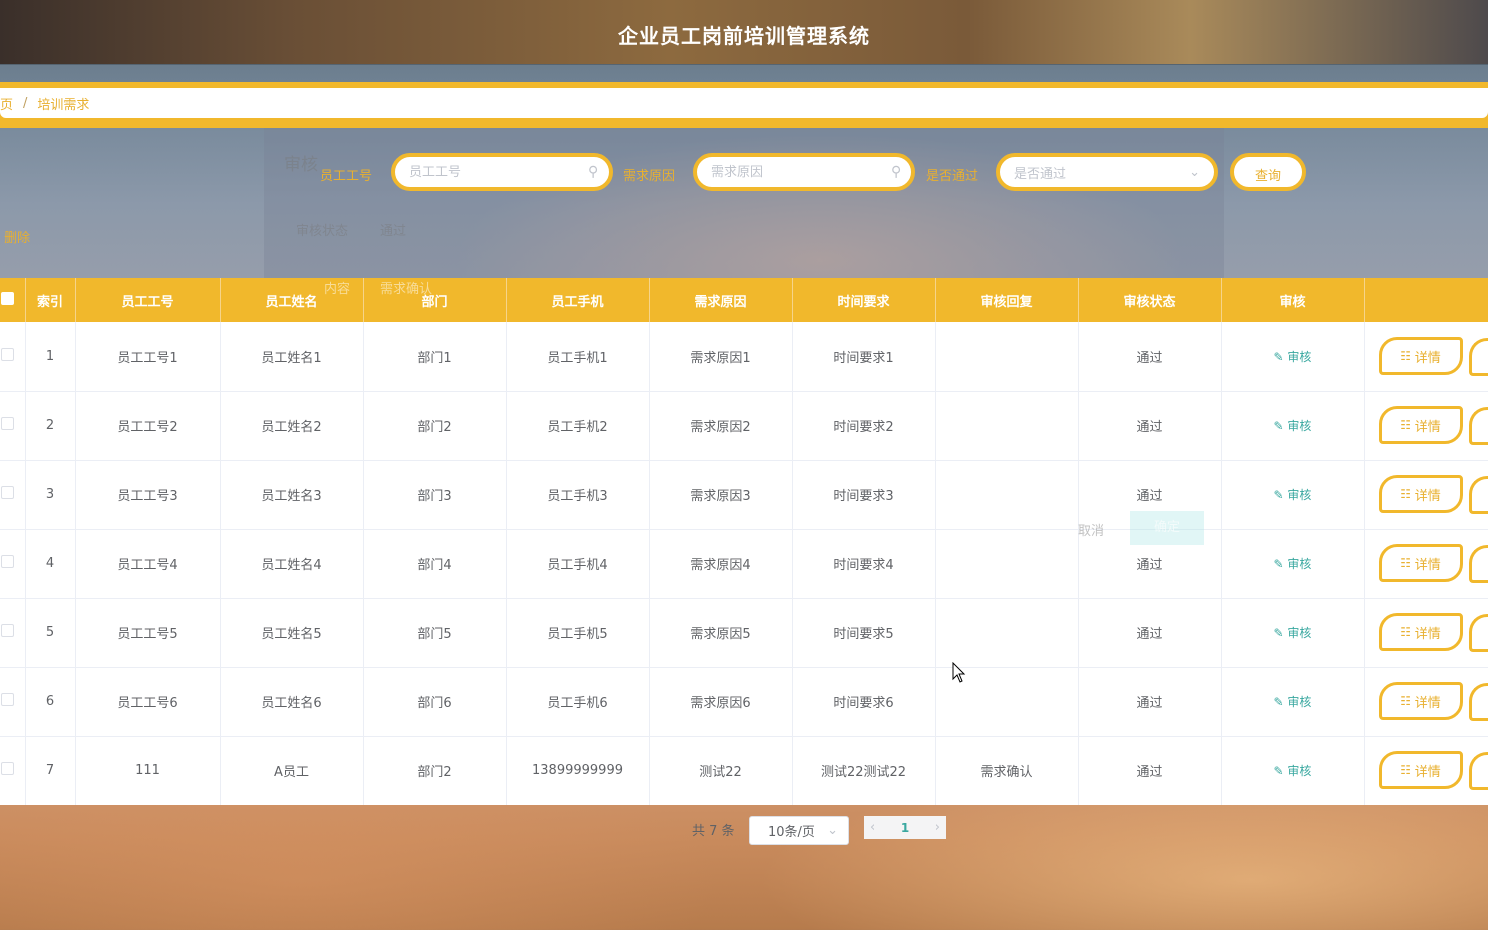 Image resolution: width=1488 pixels, height=930 pixels. I want to click on document-icon: ☷, so click(1407, 356).